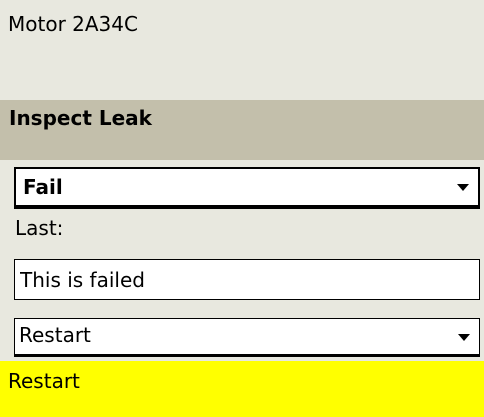  What do you see at coordinates (43, 187) in the screenshot?
I see `status-dropdown-value: Fail` at bounding box center [43, 187].